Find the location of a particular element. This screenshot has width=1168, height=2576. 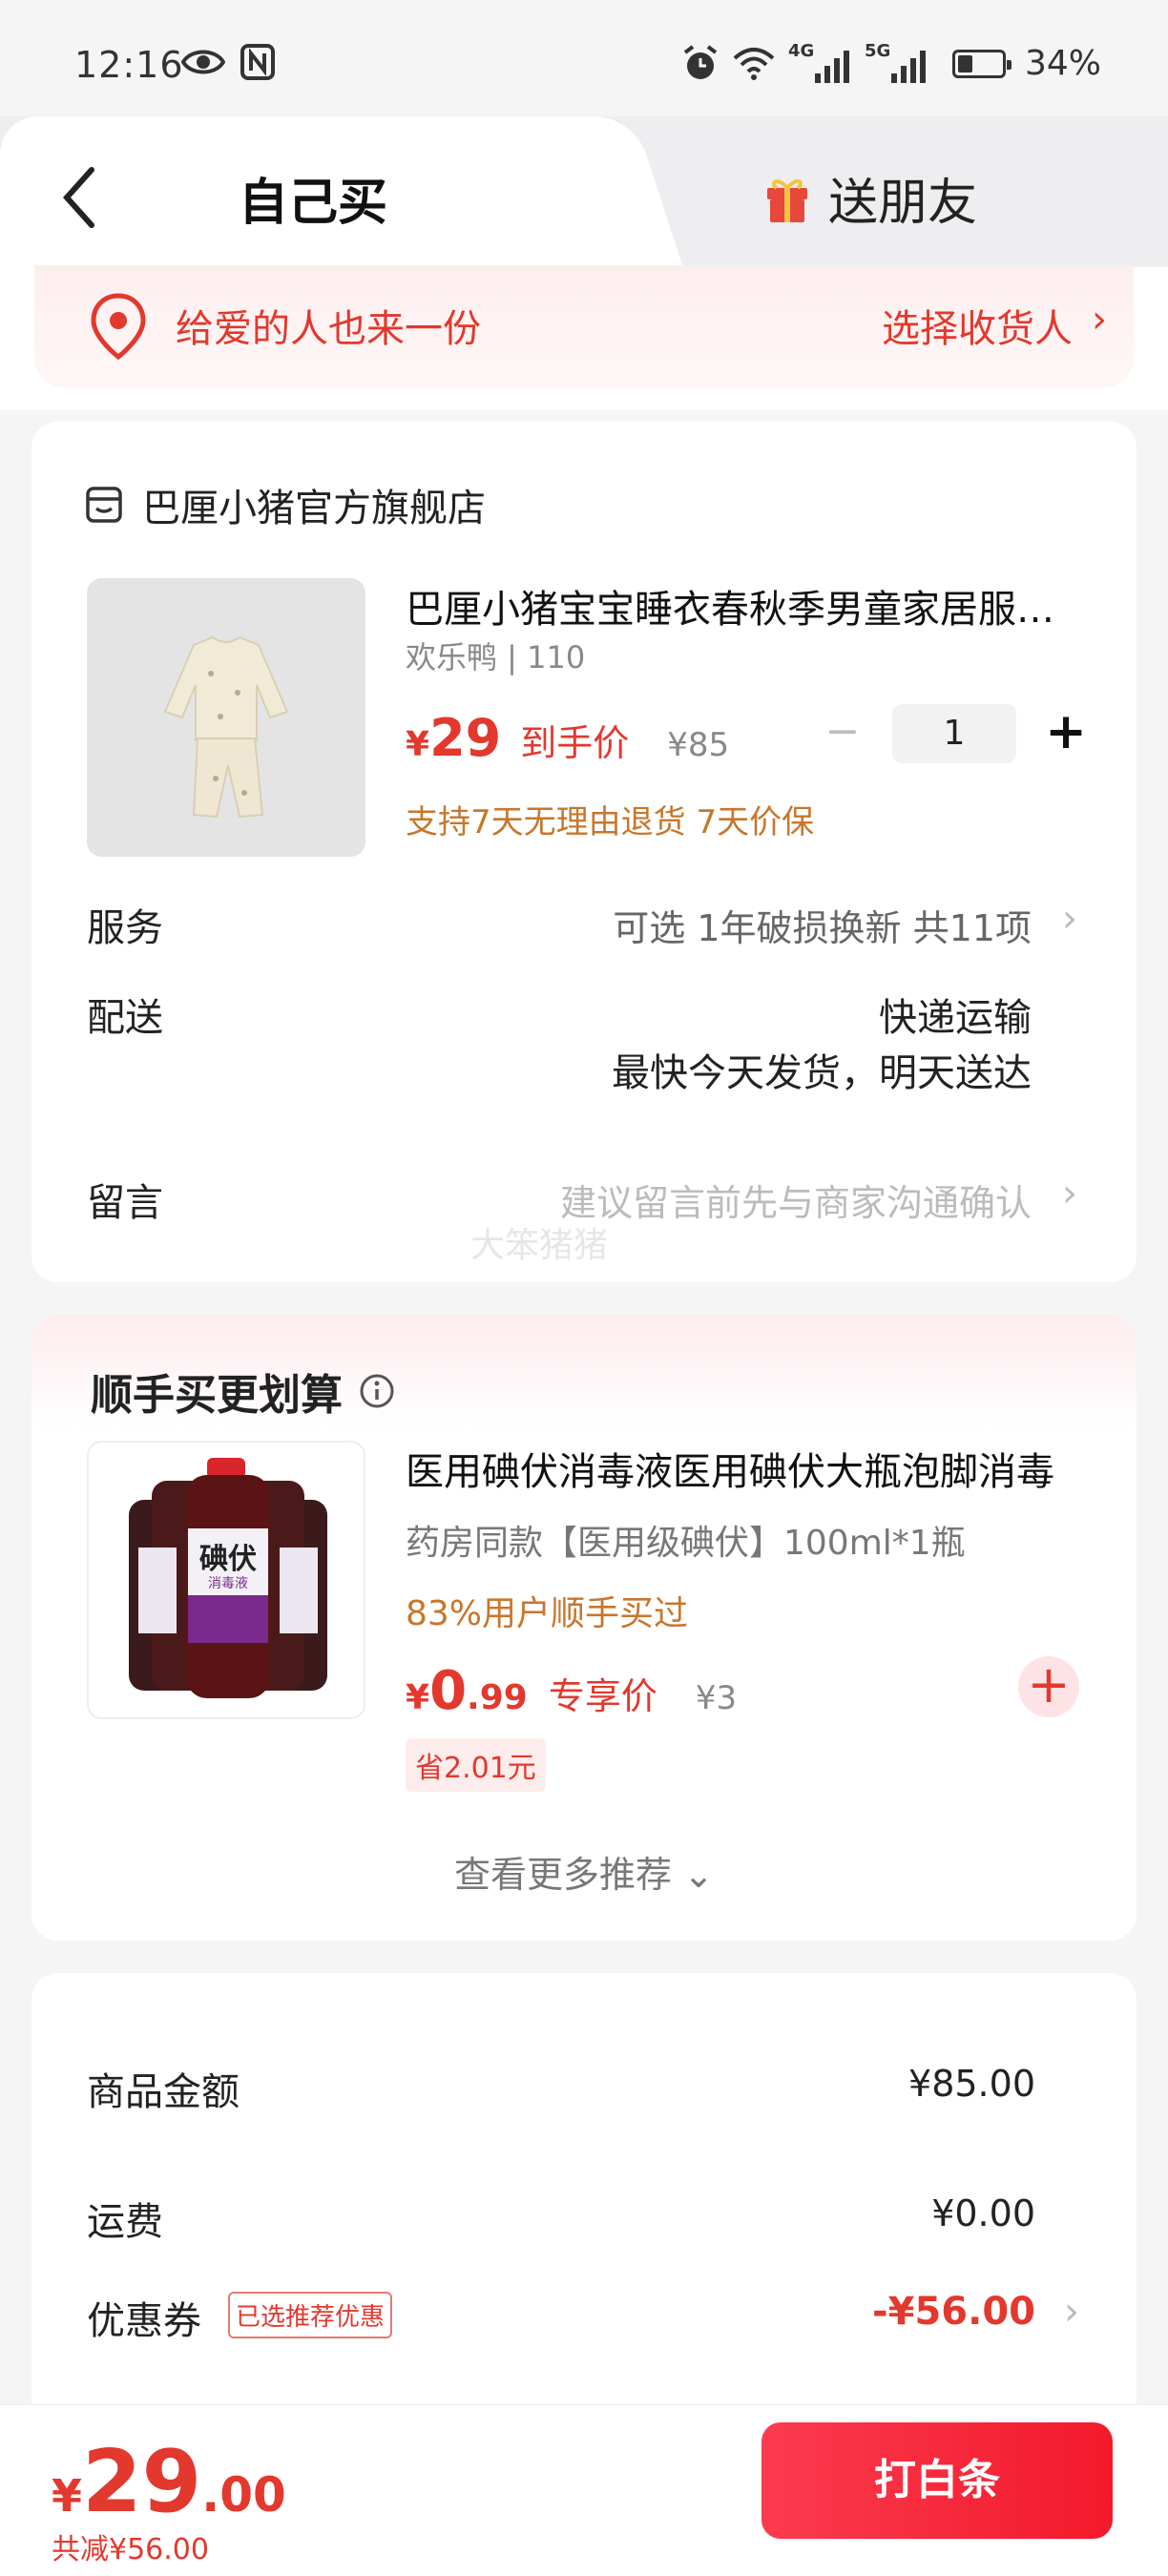

addon-add-button: + is located at coordinates (1048, 1686).